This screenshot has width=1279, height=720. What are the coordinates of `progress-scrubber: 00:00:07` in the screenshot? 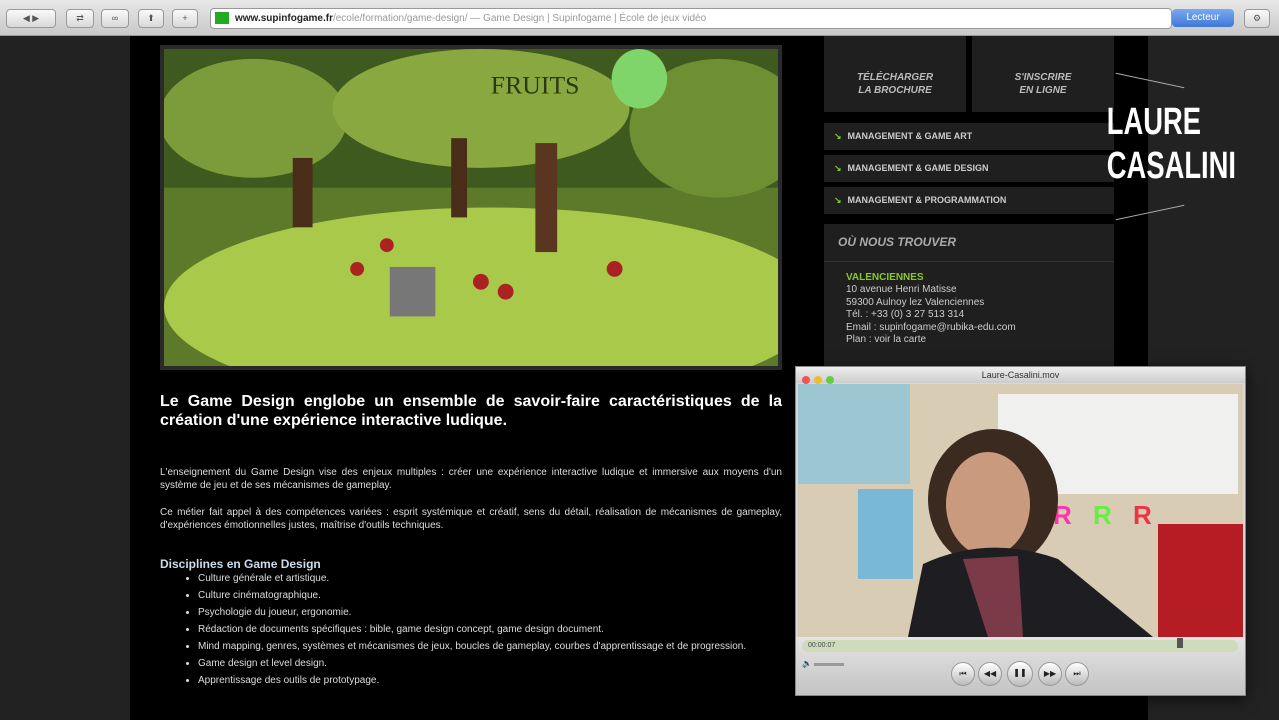 It's located at (1020, 645).